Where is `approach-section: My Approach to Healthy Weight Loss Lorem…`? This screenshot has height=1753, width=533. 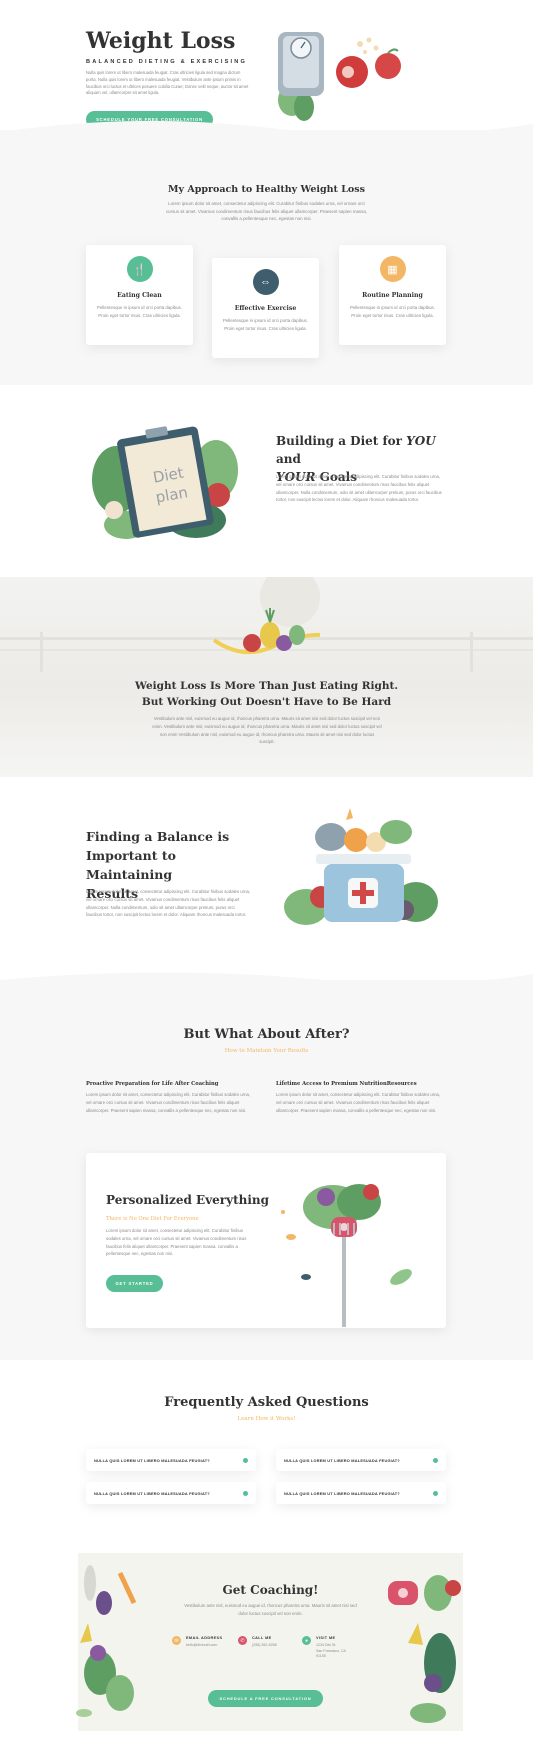
approach-section: My Approach to Healthy Weight Loss Lorem… is located at coordinates (266, 257).